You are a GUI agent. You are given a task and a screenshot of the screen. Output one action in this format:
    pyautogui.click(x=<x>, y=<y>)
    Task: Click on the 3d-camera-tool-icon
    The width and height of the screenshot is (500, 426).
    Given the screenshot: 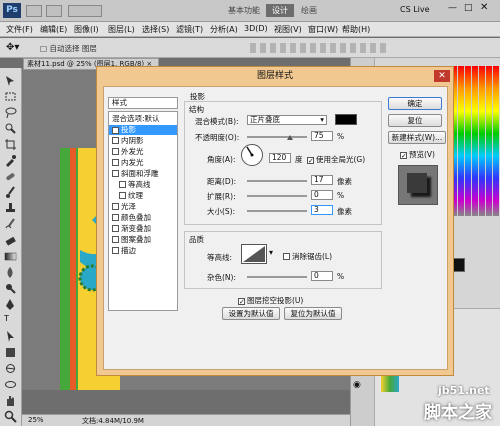 What is the action you would take?
    pyautogui.click(x=10, y=384)
    